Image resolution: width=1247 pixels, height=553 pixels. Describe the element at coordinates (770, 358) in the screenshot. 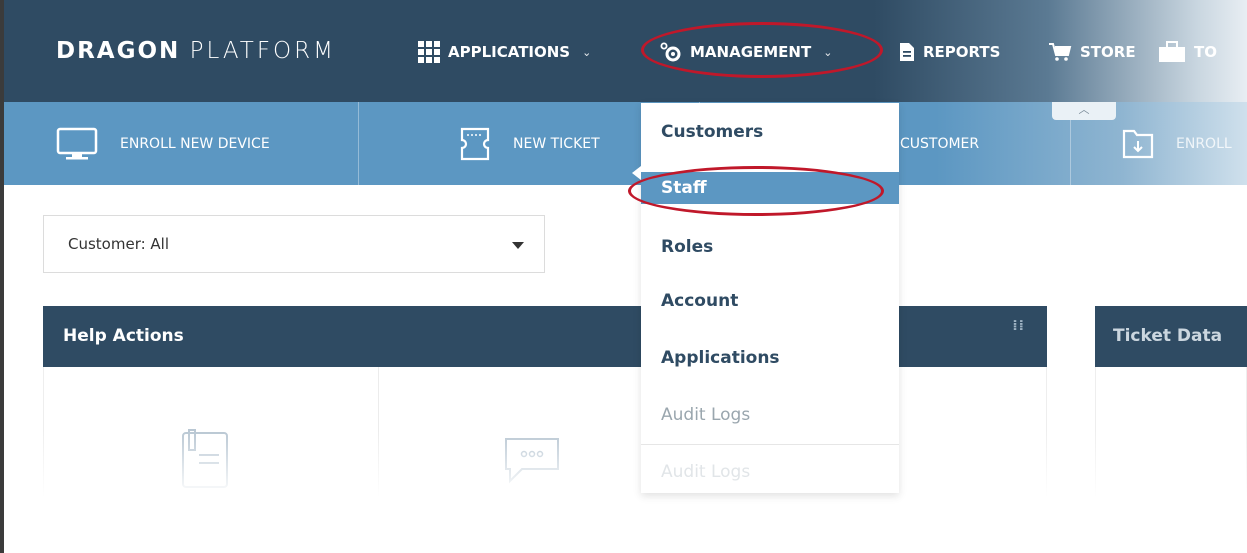

I see `menu-item-applications: Applications` at that location.